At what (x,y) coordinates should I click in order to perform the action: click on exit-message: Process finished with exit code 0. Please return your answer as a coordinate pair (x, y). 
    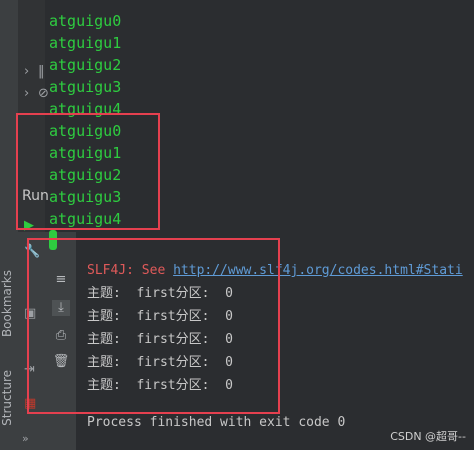
    Looking at the image, I should click on (216, 422).